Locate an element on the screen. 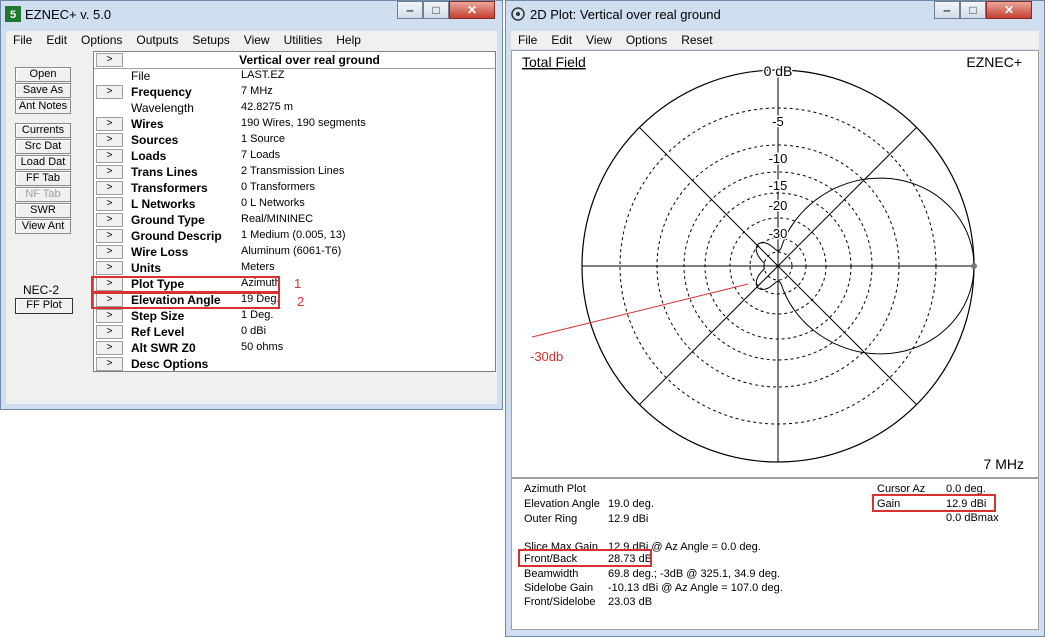 The image size is (1045, 637). grid-row-wavelength: Wavelength 42.8275 m is located at coordinates (294, 108).